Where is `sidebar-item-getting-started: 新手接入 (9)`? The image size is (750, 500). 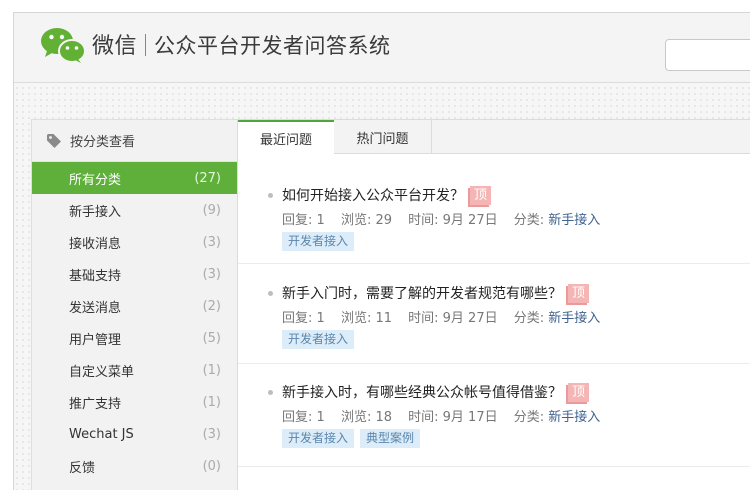
sidebar-item-getting-started: 新手接入 (9) is located at coordinates (134, 210).